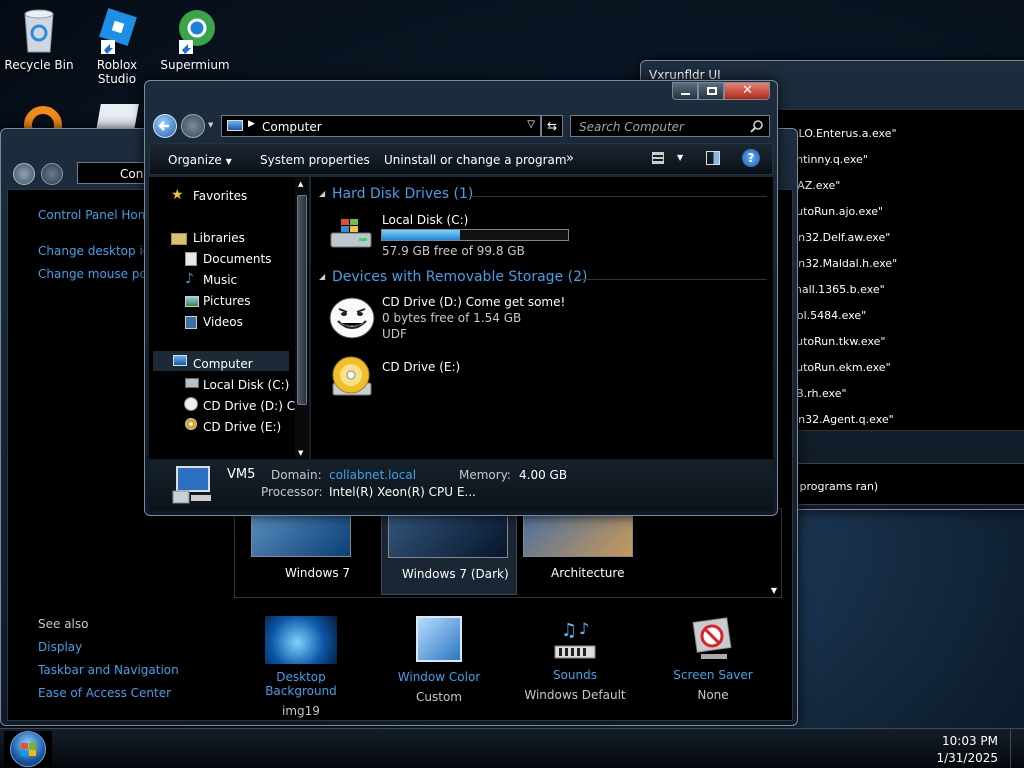 Image resolution: width=1024 pixels, height=768 pixels. I want to click on details-processor-label: Processor:, so click(292, 492).